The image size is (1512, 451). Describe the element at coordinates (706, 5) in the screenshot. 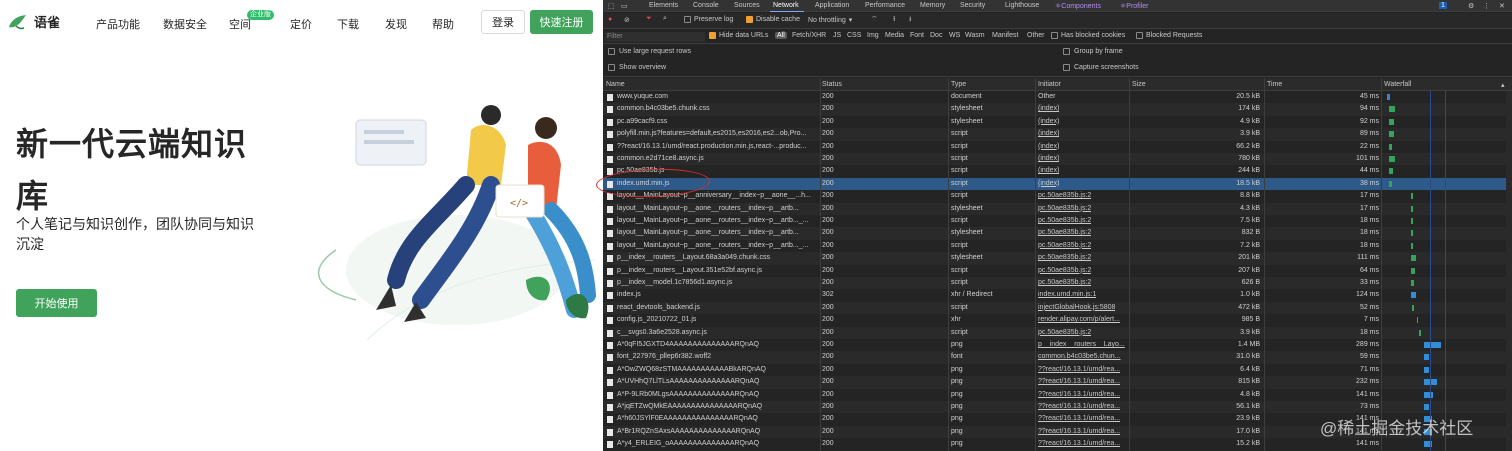

I see `tab-console: Console` at that location.